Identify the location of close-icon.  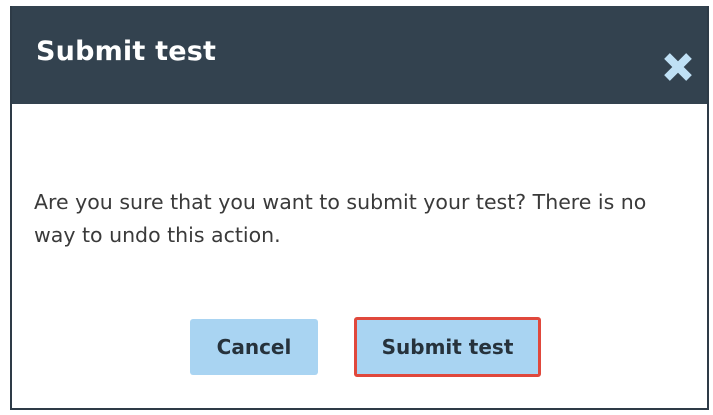
(678, 67).